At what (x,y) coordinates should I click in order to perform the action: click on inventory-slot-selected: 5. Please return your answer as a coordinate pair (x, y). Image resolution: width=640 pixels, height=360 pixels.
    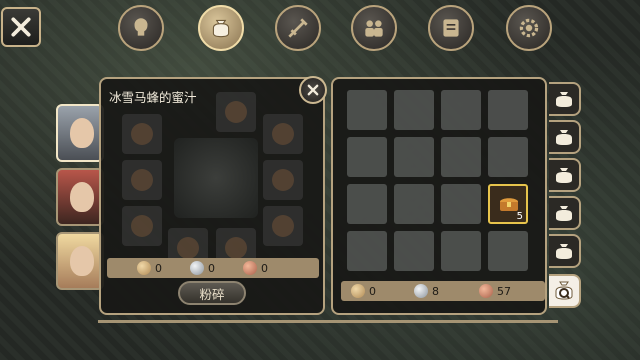
    Looking at the image, I should click on (508, 204).